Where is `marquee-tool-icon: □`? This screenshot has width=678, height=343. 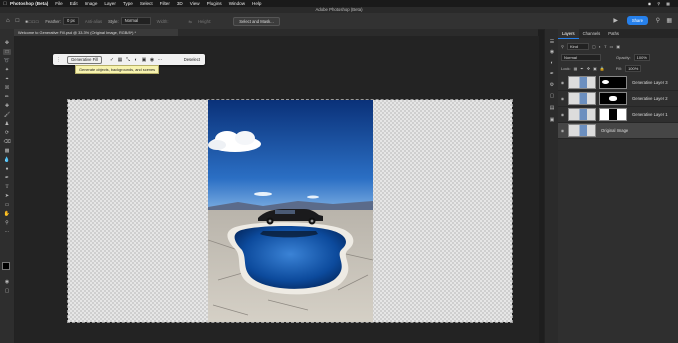
marquee-tool-icon: □ is located at coordinates (7, 52).